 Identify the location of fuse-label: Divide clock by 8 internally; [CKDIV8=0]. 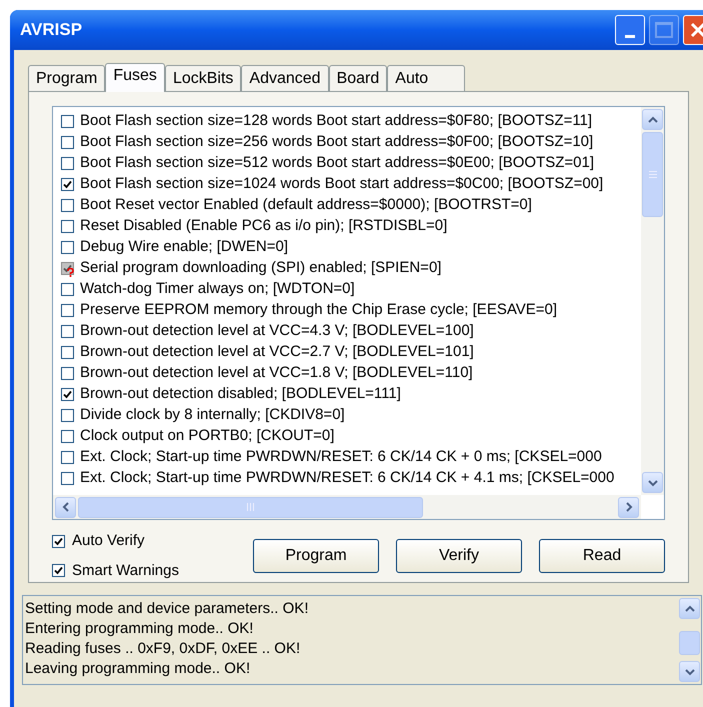
(212, 415).